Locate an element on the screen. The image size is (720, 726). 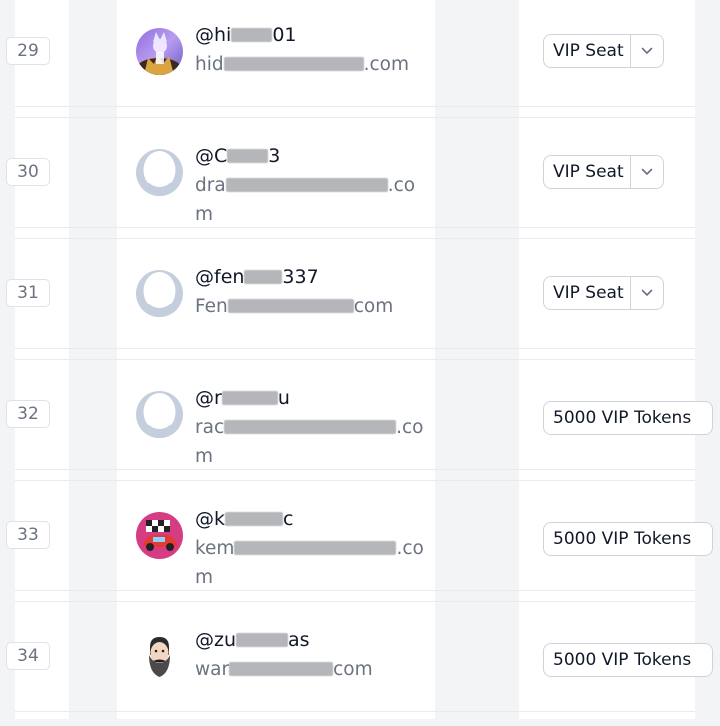
user-handle: @zu as is located at coordinates (252, 640).